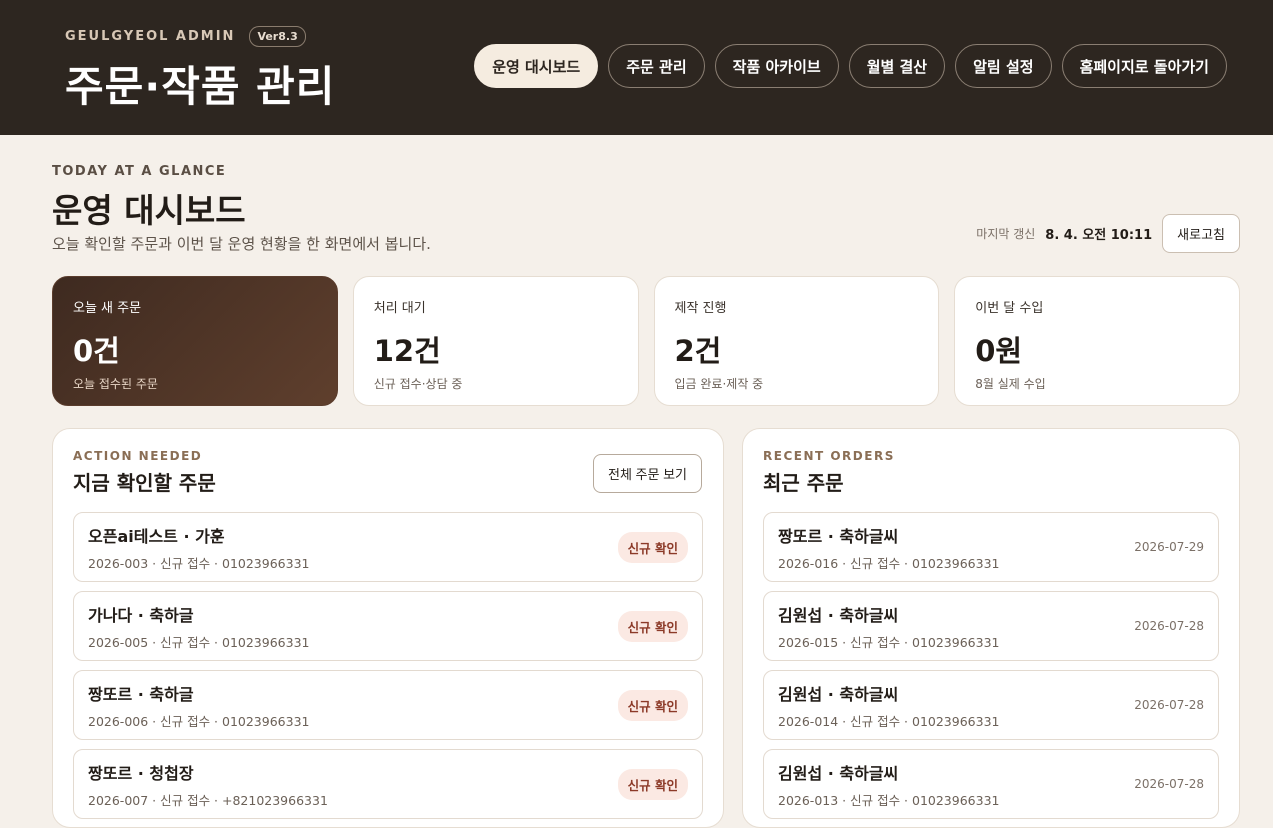  Describe the element at coordinates (241, 244) in the screenshot. I see `page-description: 오늘 확인할 주문과 이번 달 운영 현황을 한 화면에서 봅니다.` at that location.